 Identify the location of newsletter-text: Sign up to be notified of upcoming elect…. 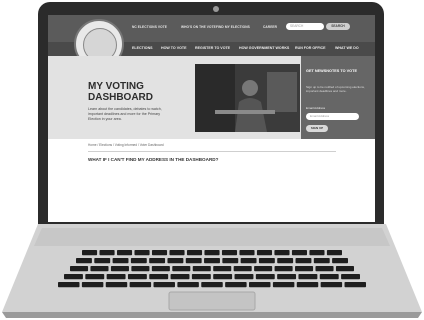
(335, 89).